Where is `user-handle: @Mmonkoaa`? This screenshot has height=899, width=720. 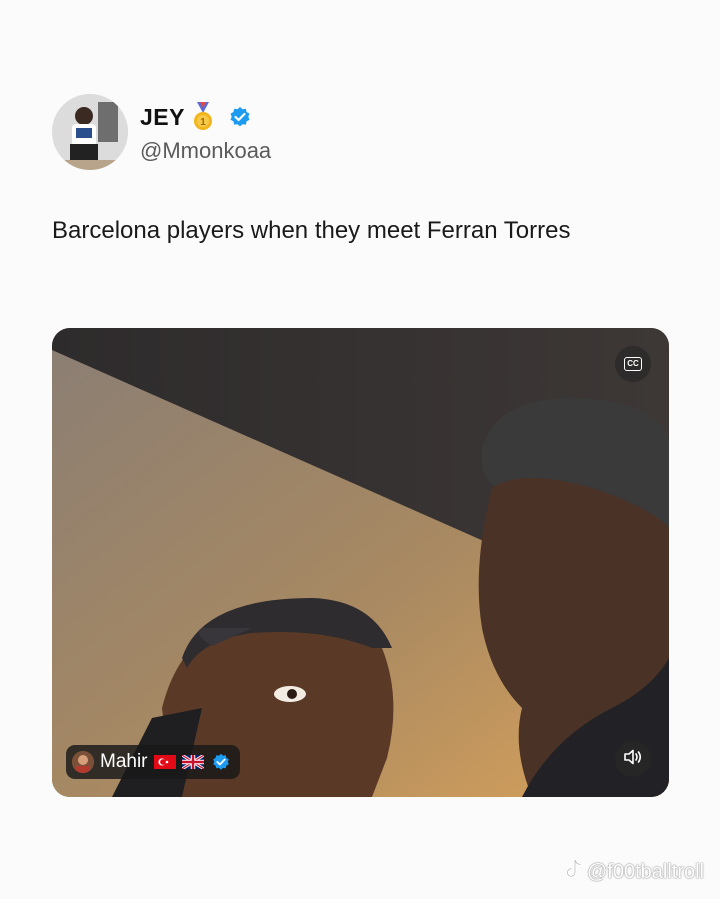 user-handle: @Mmonkoaa is located at coordinates (205, 151).